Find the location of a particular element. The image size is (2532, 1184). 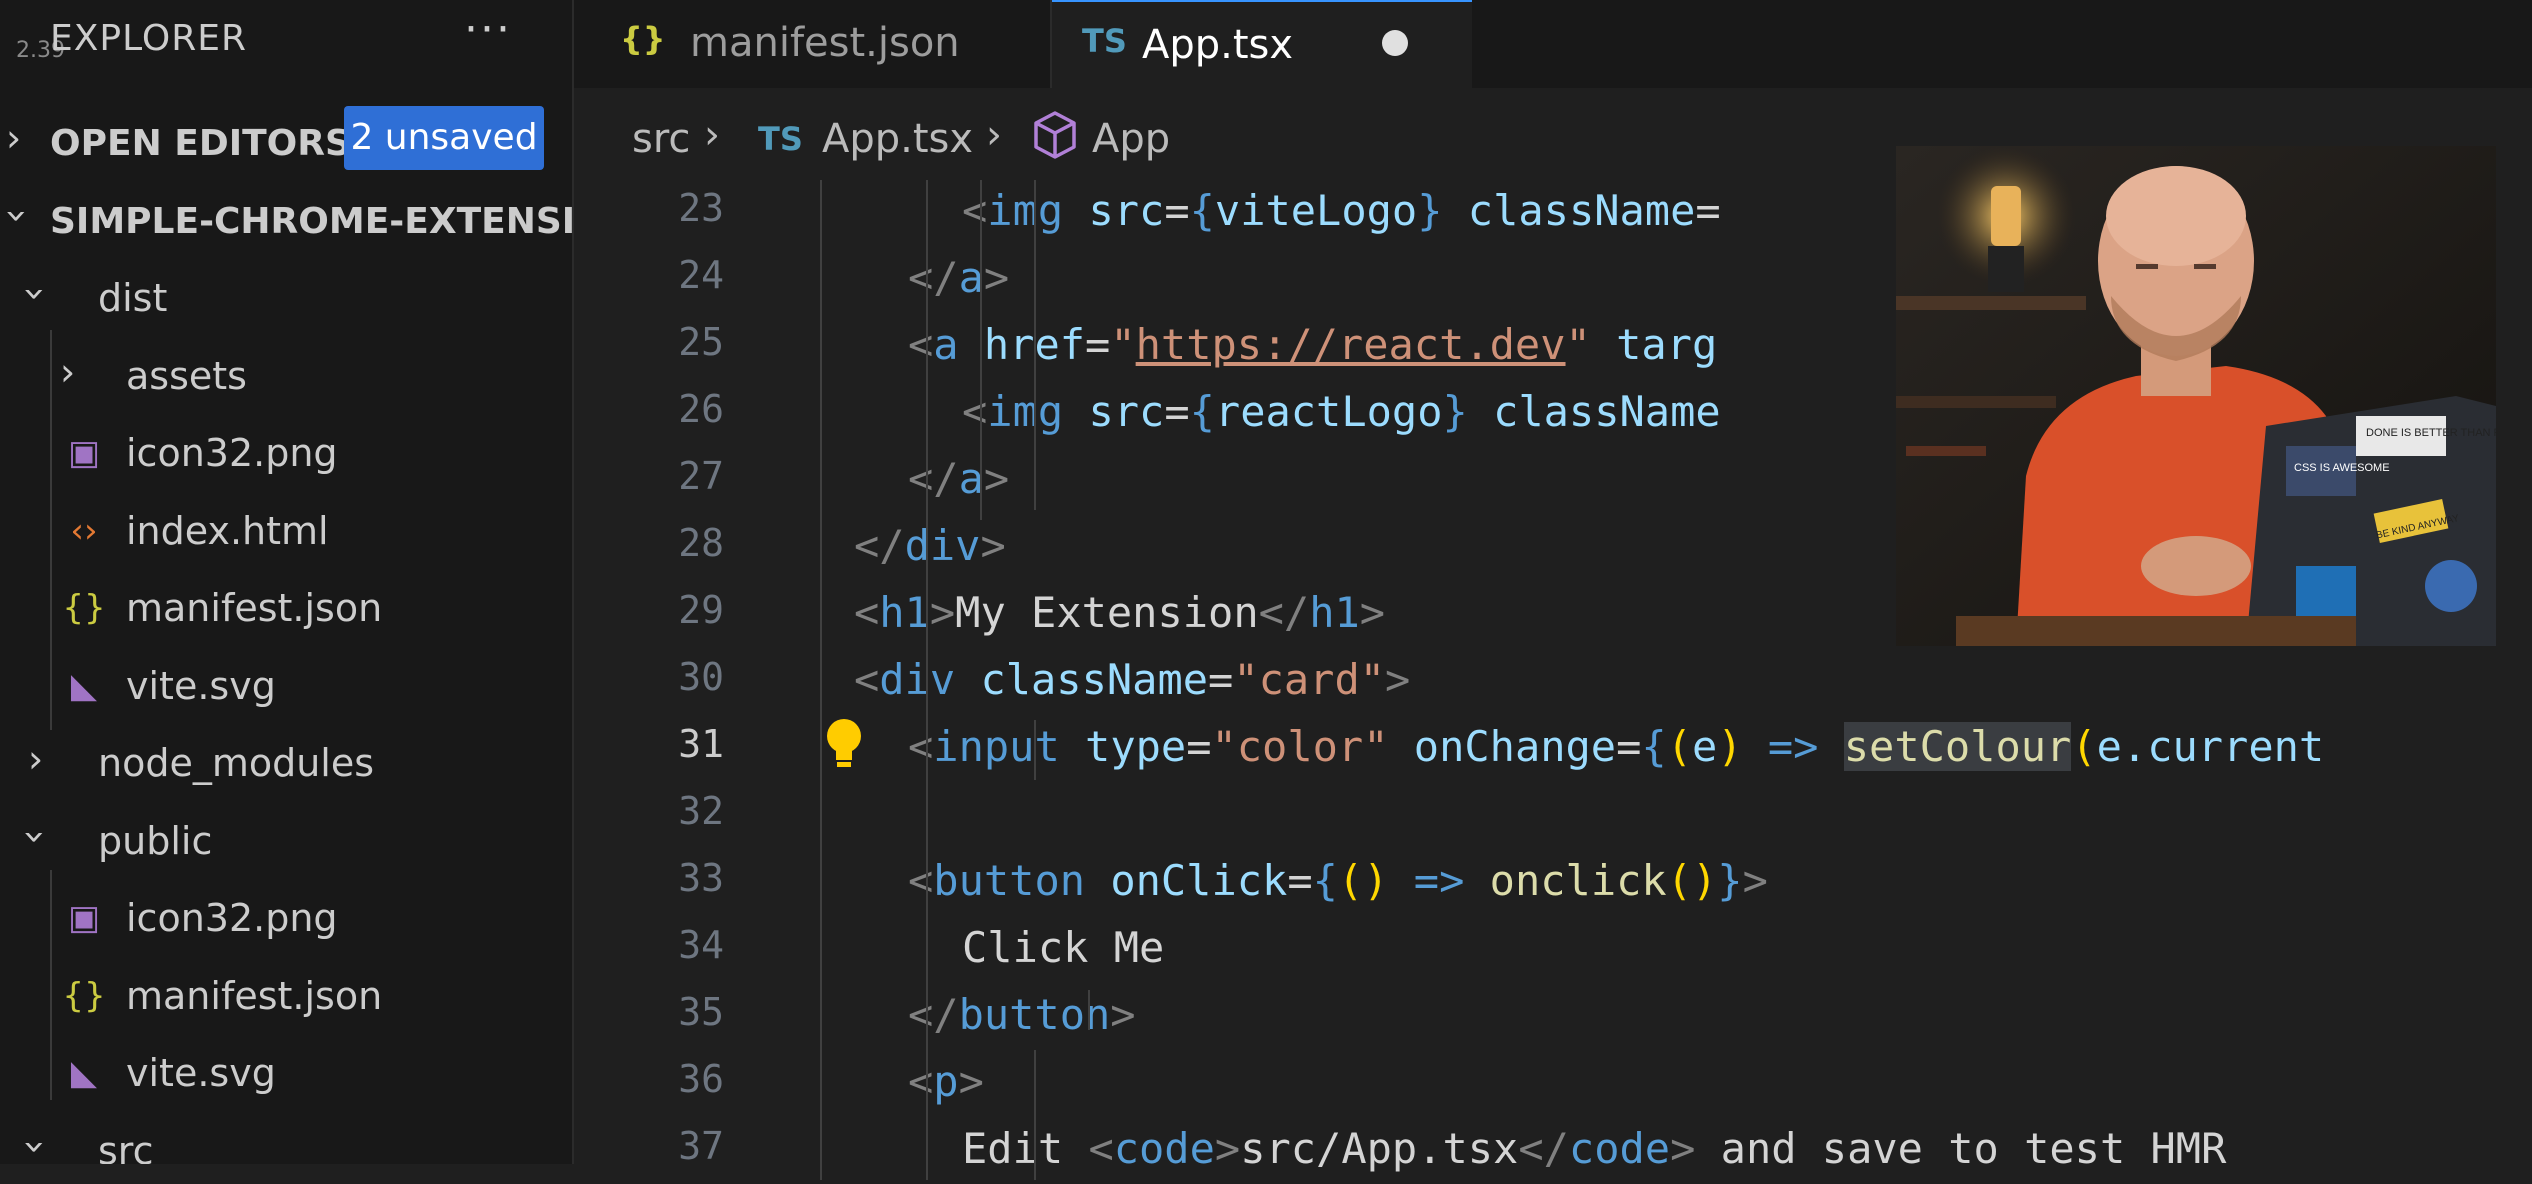

line-number: 37 is located at coordinates (701, 1146).